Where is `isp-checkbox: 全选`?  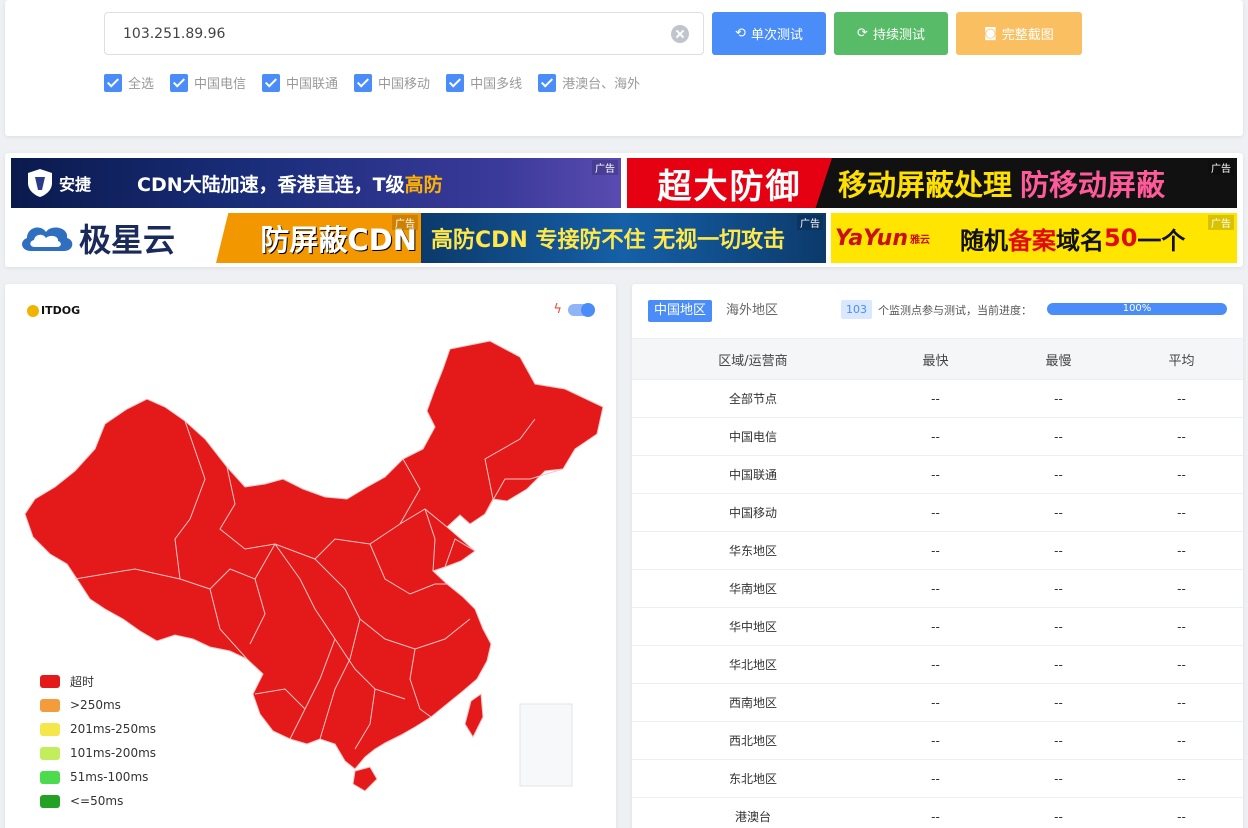
isp-checkbox: 全选 is located at coordinates (129, 82).